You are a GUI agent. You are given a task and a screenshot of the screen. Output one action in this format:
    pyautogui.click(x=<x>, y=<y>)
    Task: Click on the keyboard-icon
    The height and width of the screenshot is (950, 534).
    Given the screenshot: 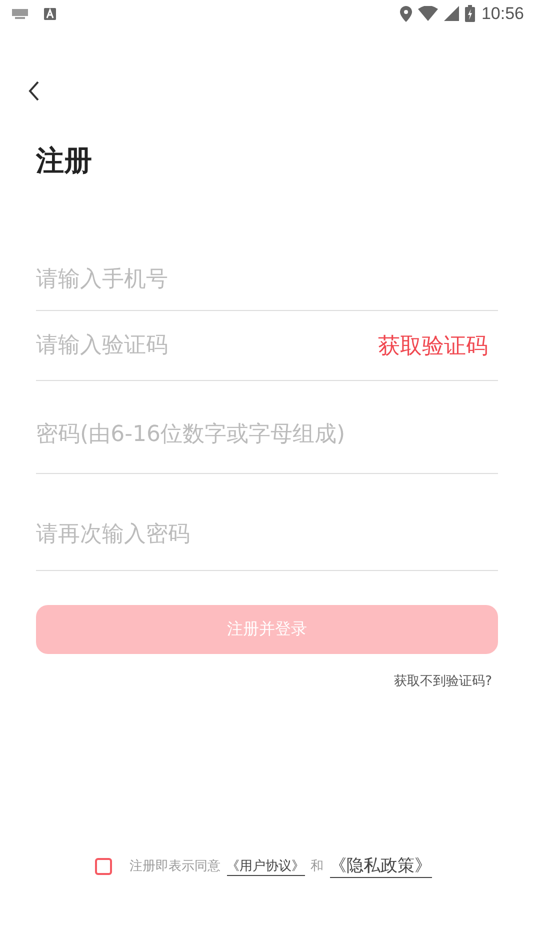 What is the action you would take?
    pyautogui.click(x=20, y=13)
    